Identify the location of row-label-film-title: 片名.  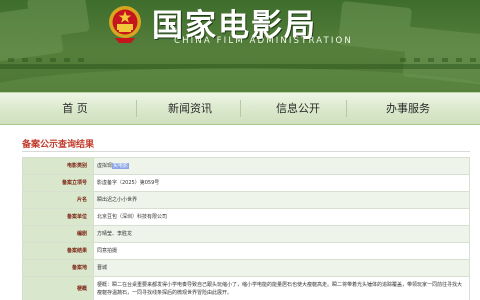
(58, 199).